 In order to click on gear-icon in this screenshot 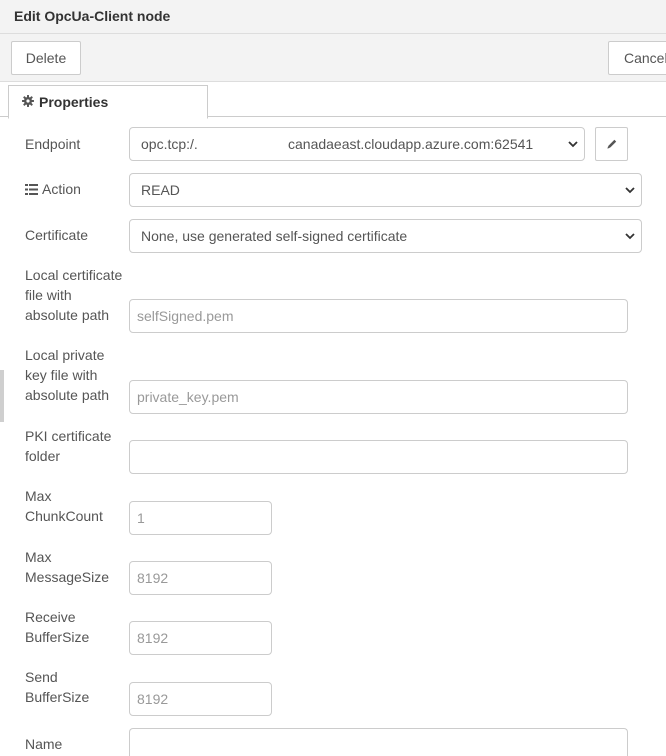, I will do `click(30, 102)`.